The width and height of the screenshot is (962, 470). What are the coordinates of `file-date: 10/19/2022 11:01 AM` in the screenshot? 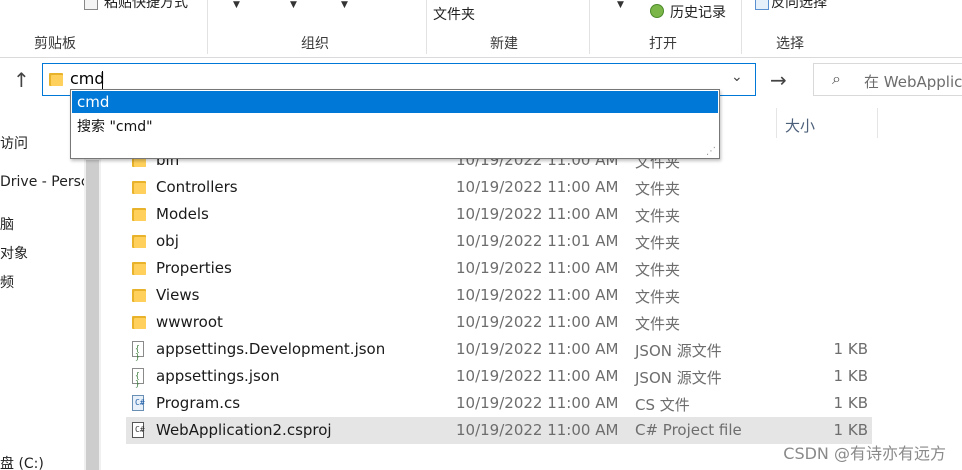 It's located at (537, 241).